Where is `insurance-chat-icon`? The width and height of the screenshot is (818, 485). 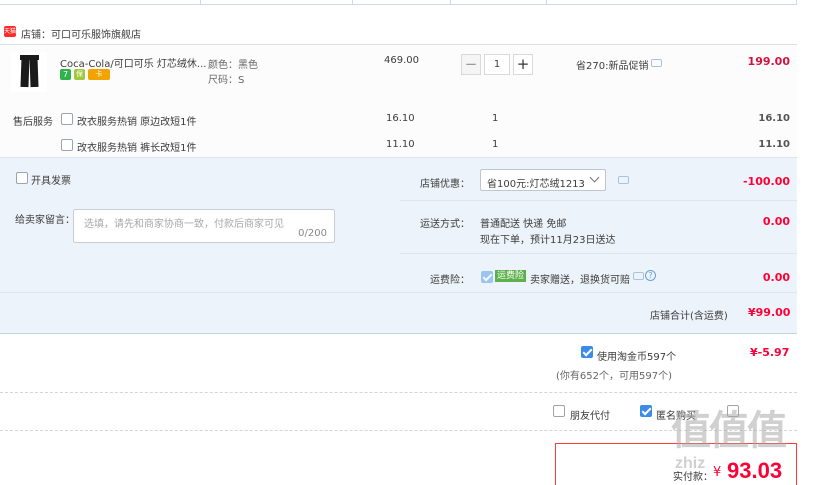
insurance-chat-icon is located at coordinates (638, 276).